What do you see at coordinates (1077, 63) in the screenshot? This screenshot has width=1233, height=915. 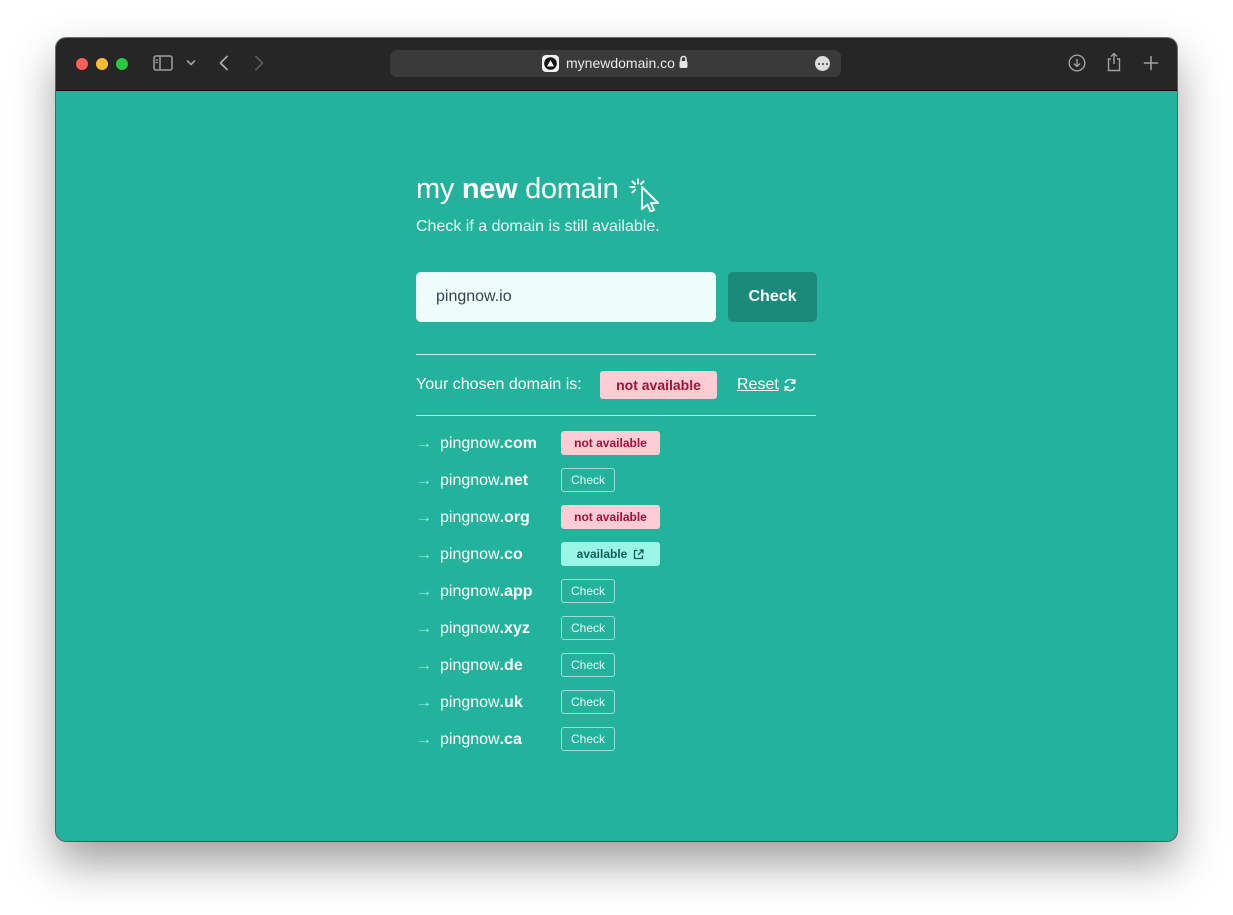 I see `downloads-icon` at bounding box center [1077, 63].